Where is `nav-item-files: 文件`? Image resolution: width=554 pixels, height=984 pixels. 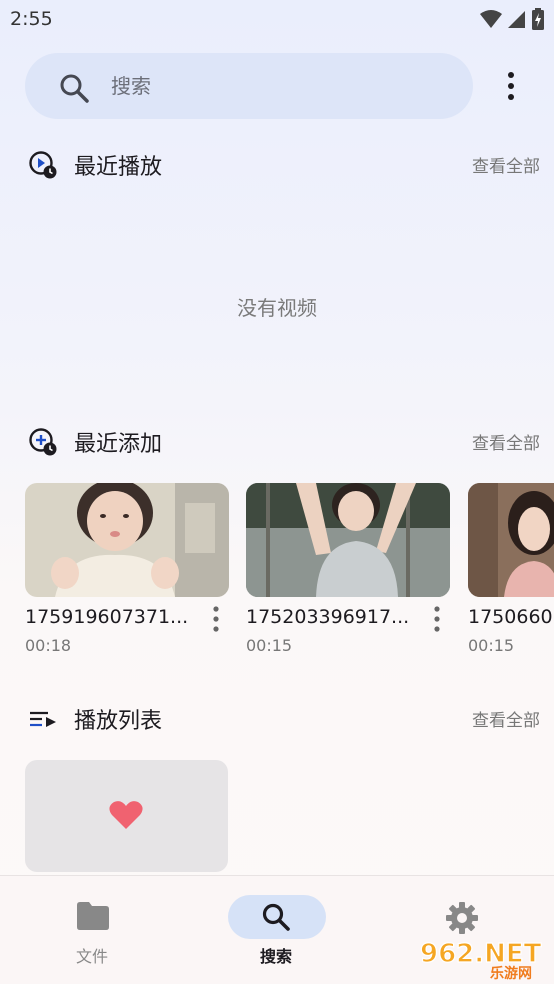 nav-item-files: 文件 is located at coordinates (92, 926).